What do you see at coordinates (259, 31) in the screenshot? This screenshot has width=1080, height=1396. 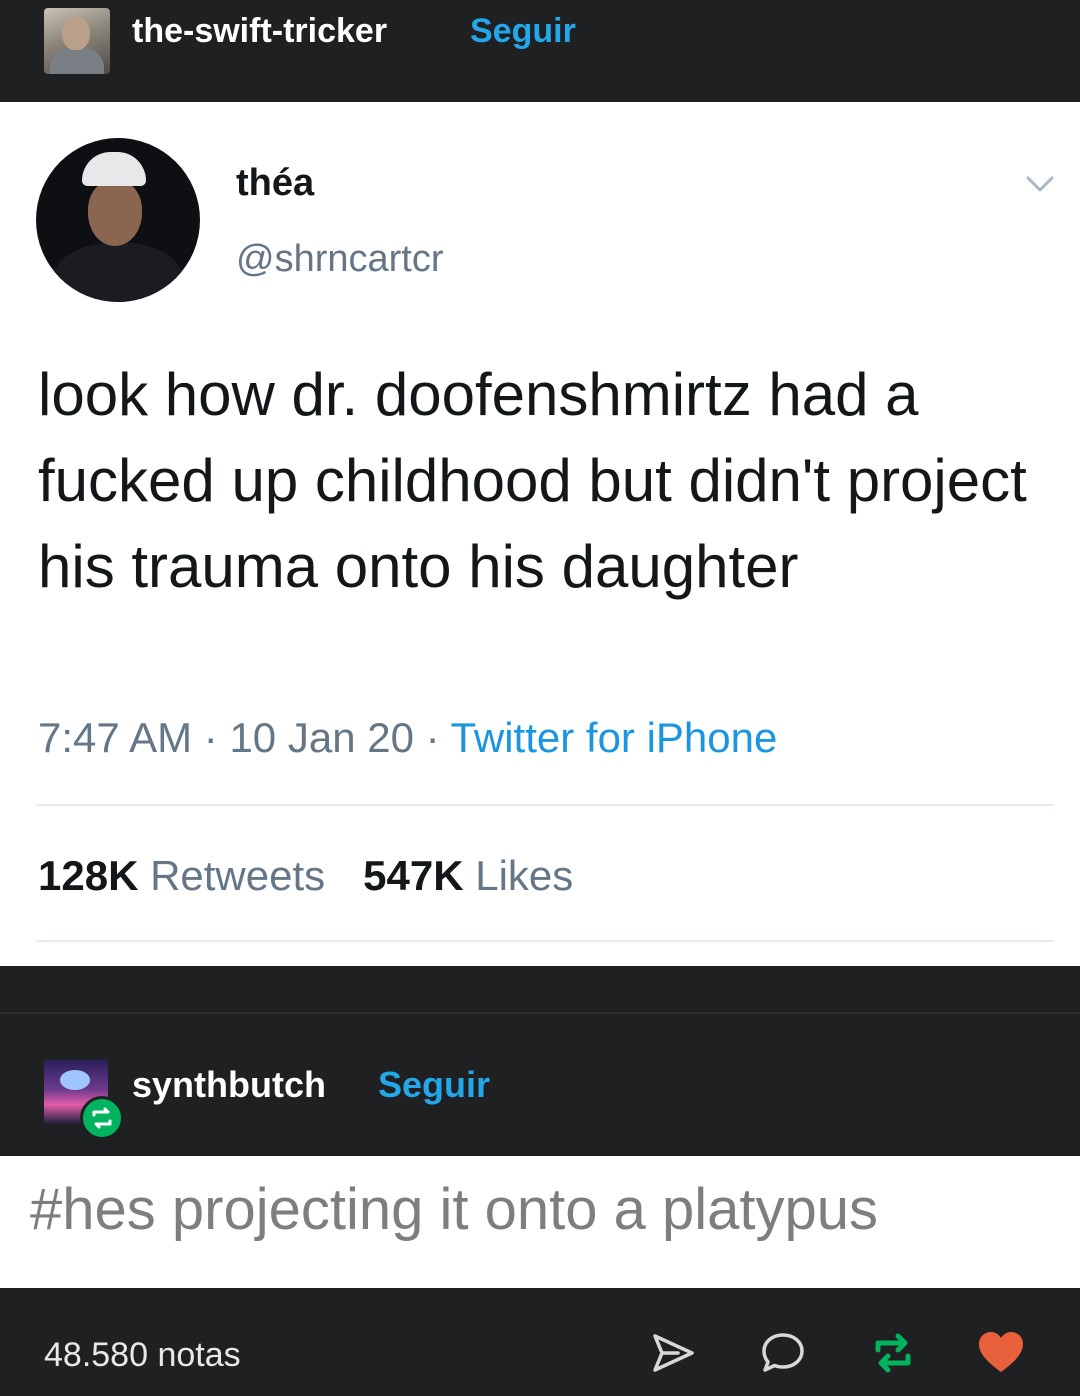 I see `username: the-swift-tricker` at bounding box center [259, 31].